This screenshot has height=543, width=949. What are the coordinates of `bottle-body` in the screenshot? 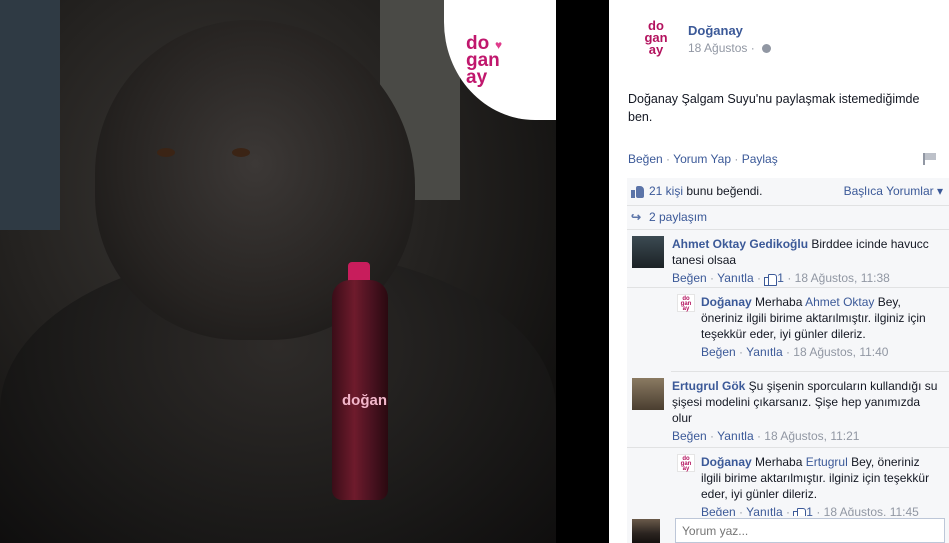 It's located at (360, 390).